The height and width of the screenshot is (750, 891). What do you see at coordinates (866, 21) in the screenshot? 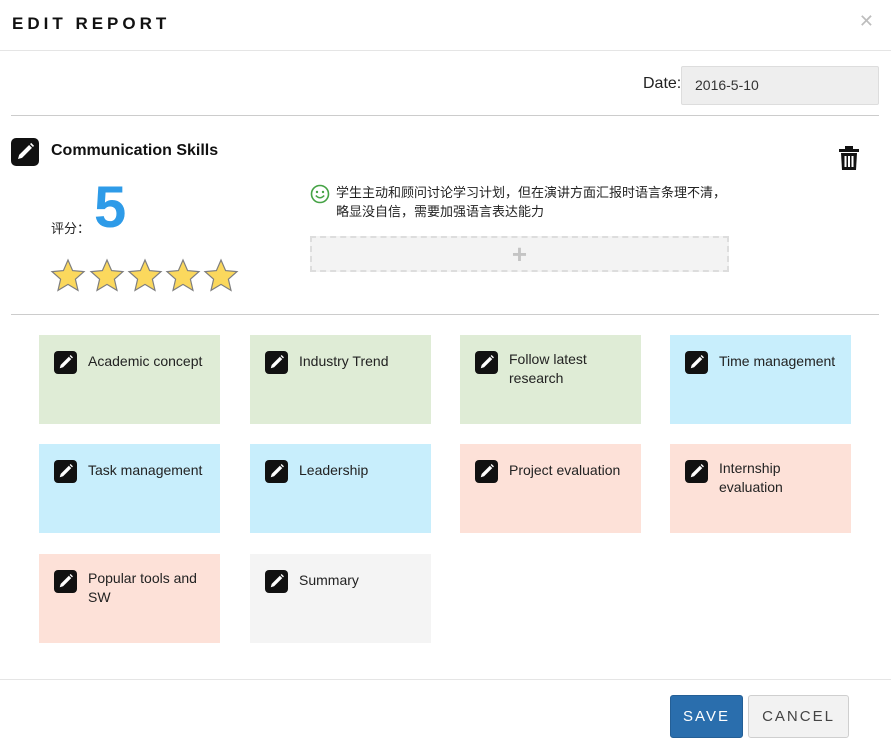
I see `close-icon: ✕` at bounding box center [866, 21].